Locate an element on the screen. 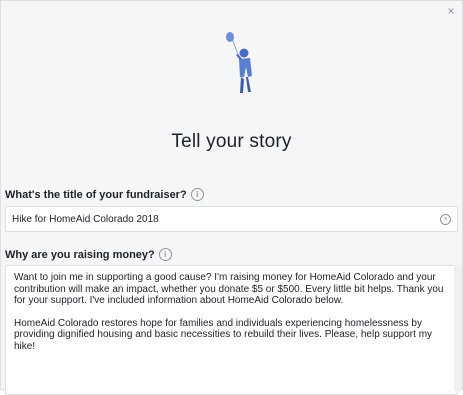 Image resolution: width=463 pixels, height=395 pixels. fundraiser-title-label-text: What's the title of your fundraiser? is located at coordinates (96, 194).